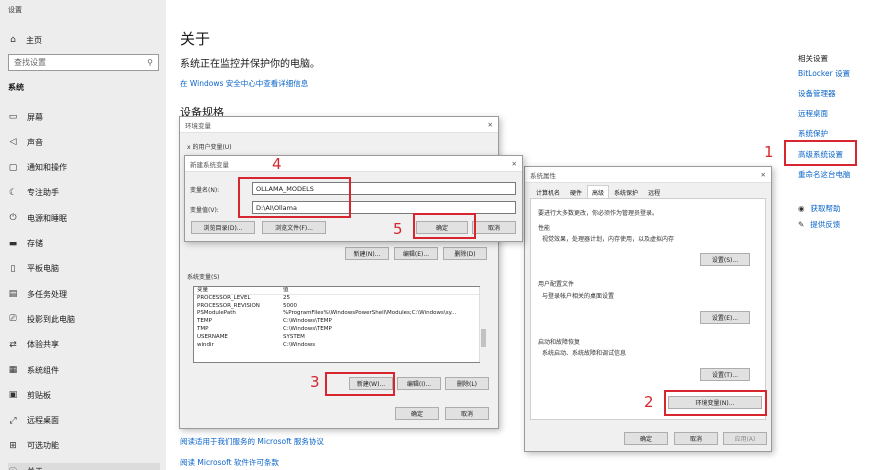 The width and height of the screenshot is (880, 470). I want to click on sidebar-item-label: 系统组件, so click(43, 370).